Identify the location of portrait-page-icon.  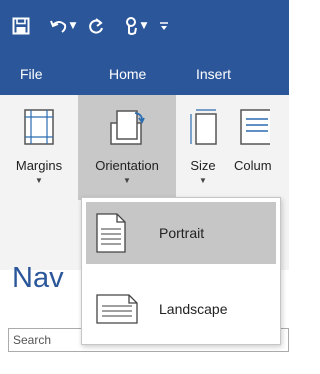
(111, 233).